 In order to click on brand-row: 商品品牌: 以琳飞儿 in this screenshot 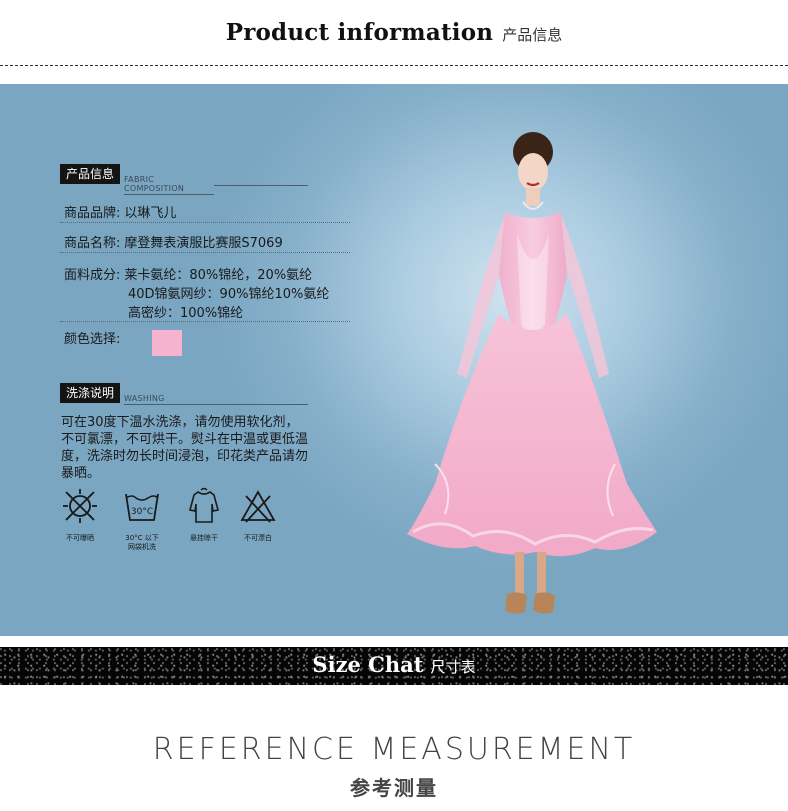, I will do `click(120, 211)`.